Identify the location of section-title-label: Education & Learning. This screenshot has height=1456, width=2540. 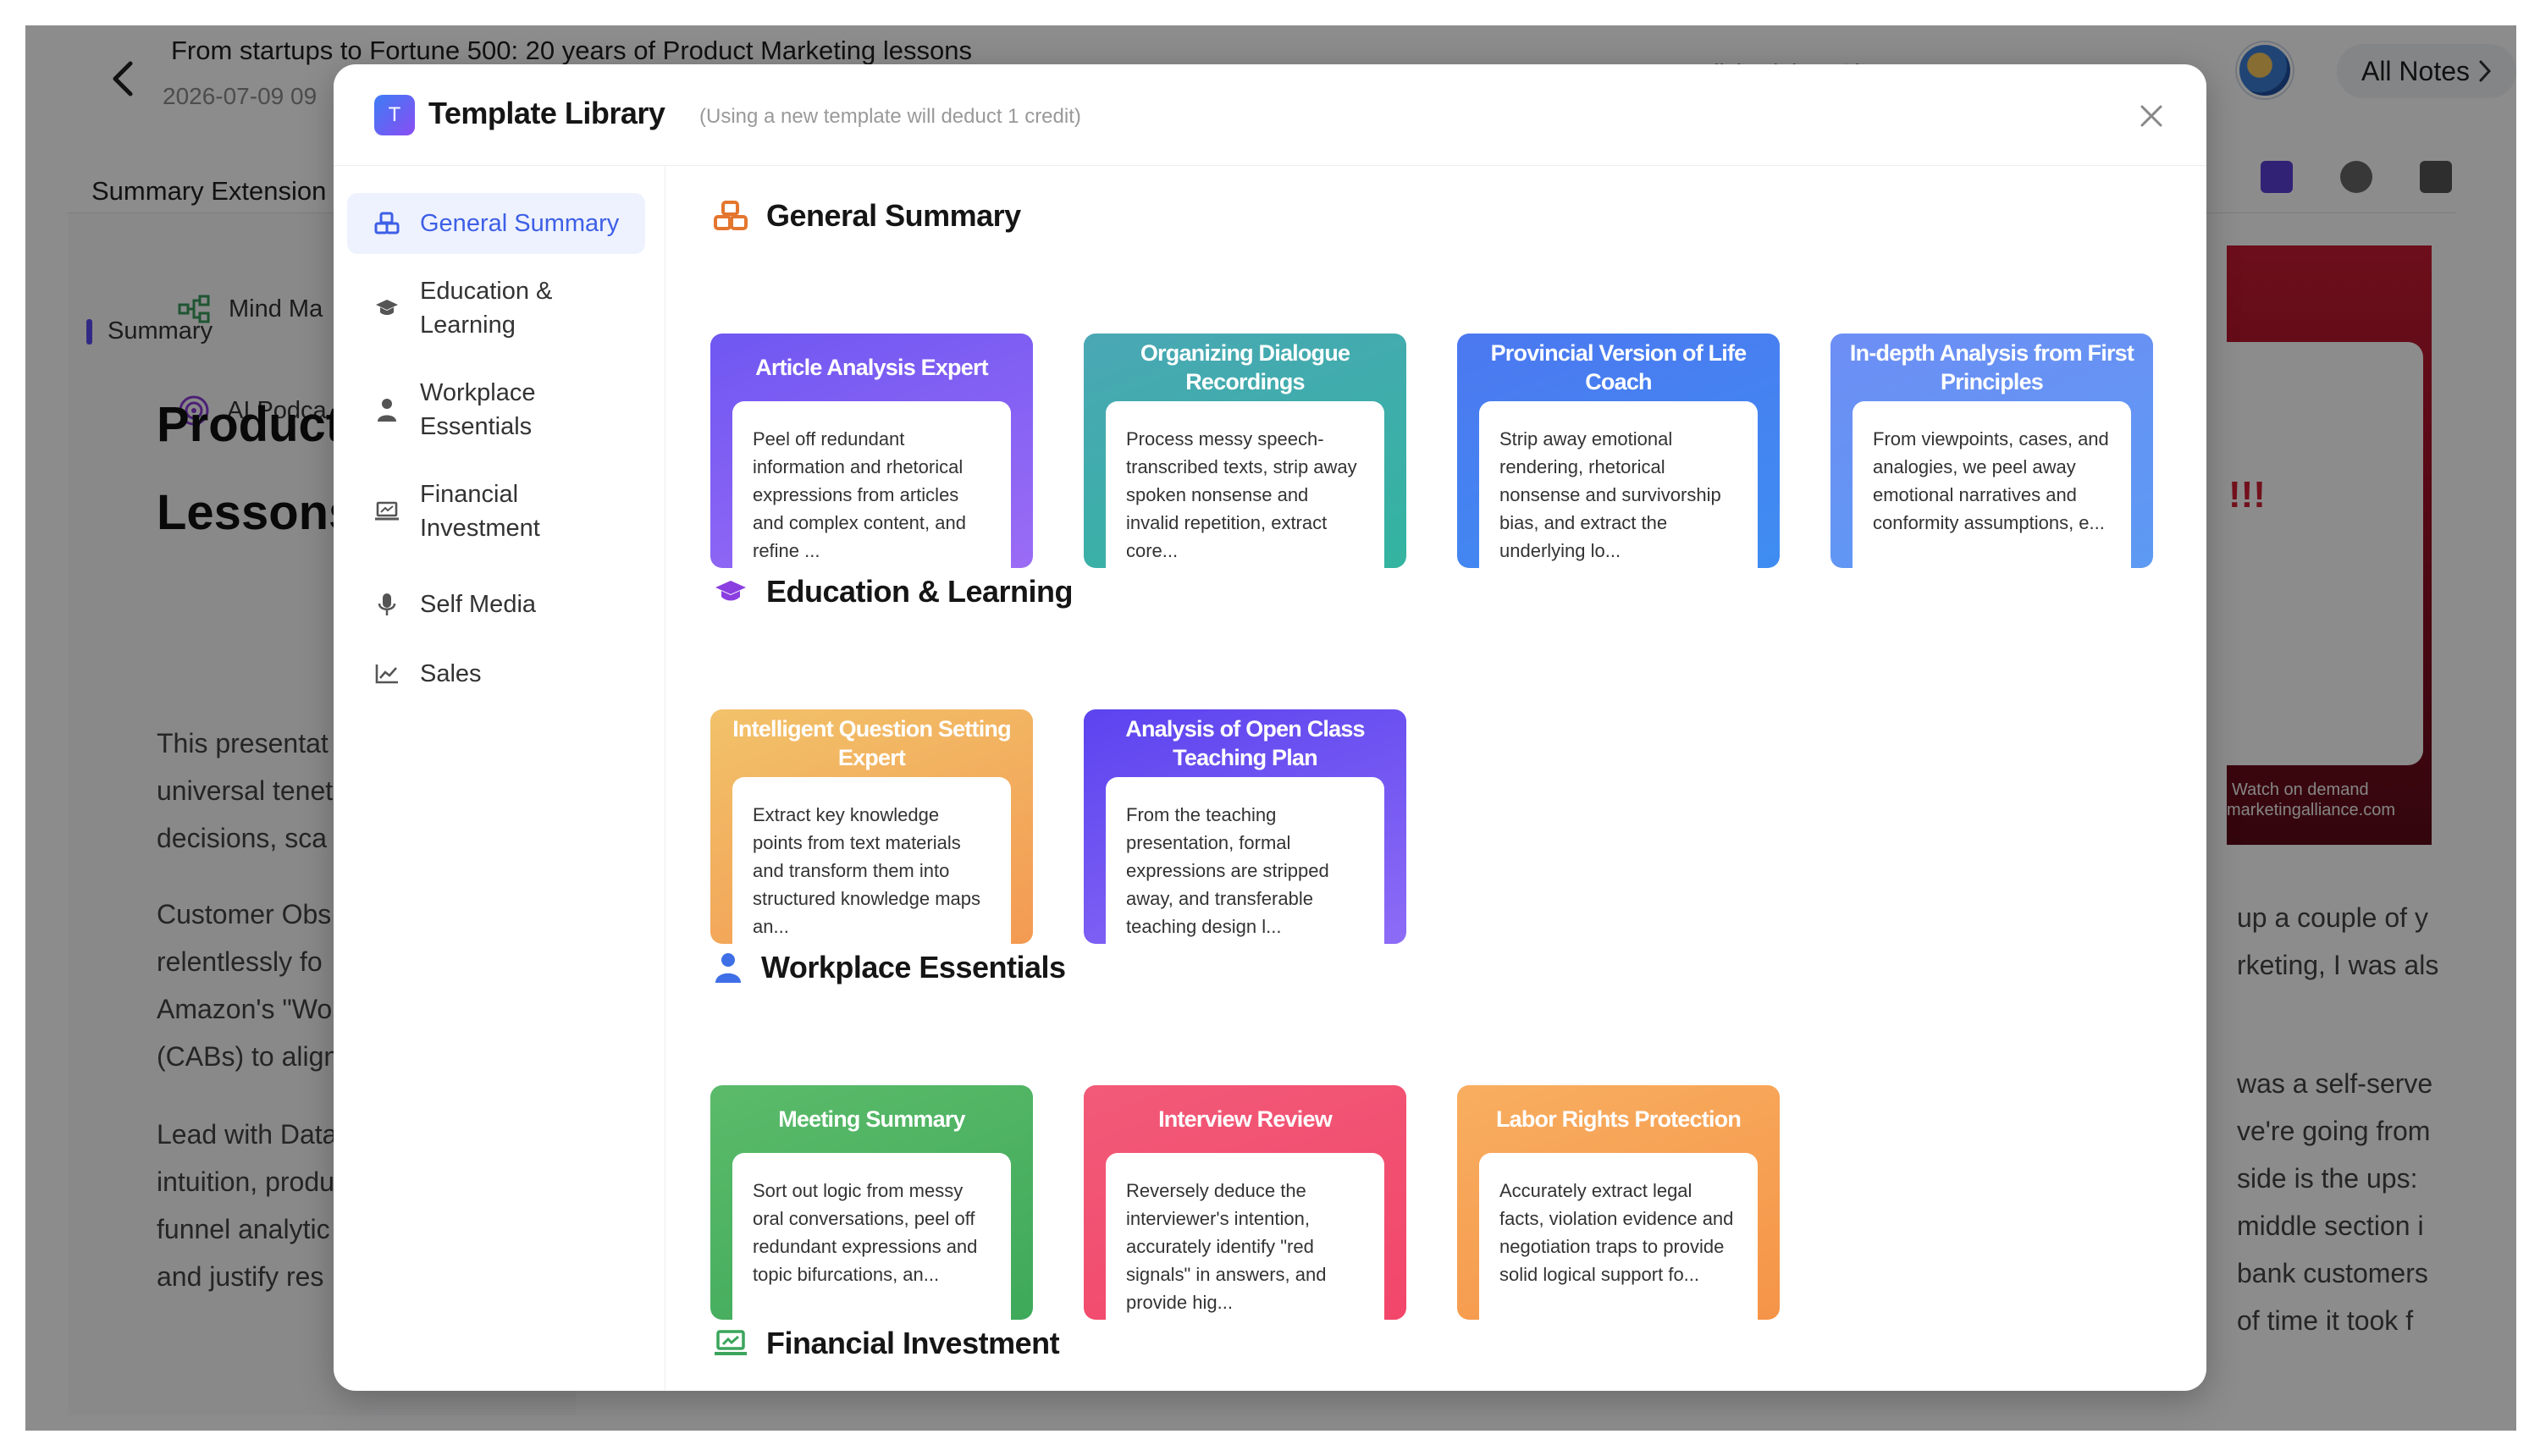
(920, 591).